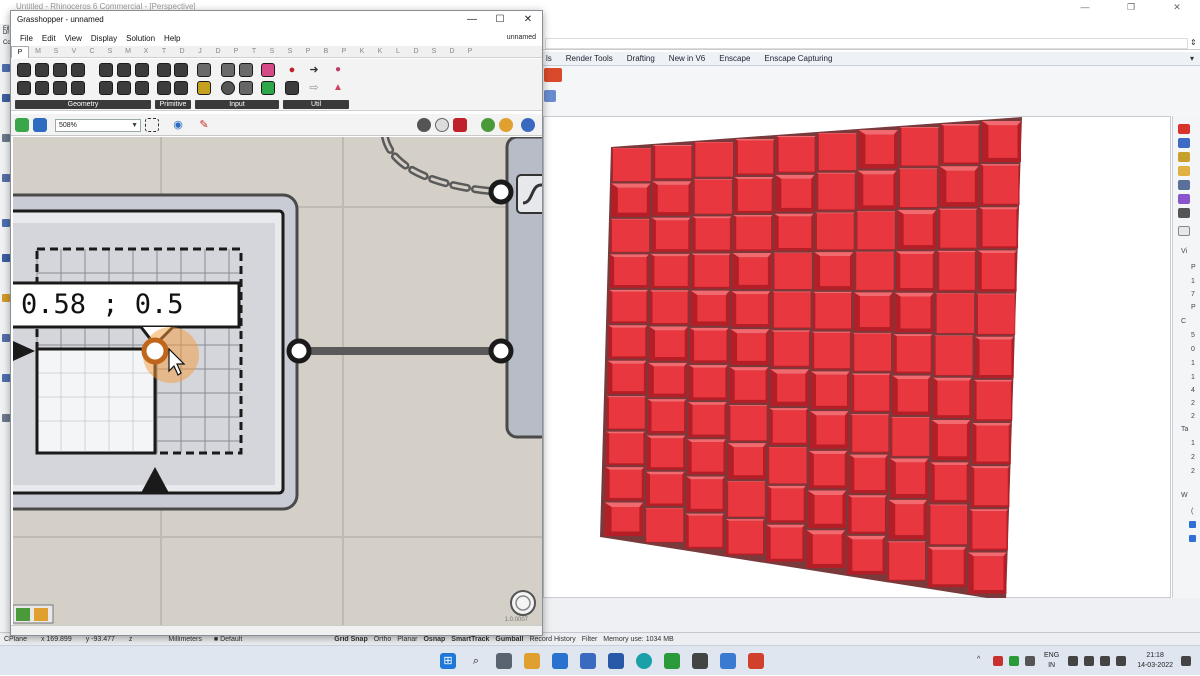  I want to click on menu-solution: Solution, so click(140, 38).